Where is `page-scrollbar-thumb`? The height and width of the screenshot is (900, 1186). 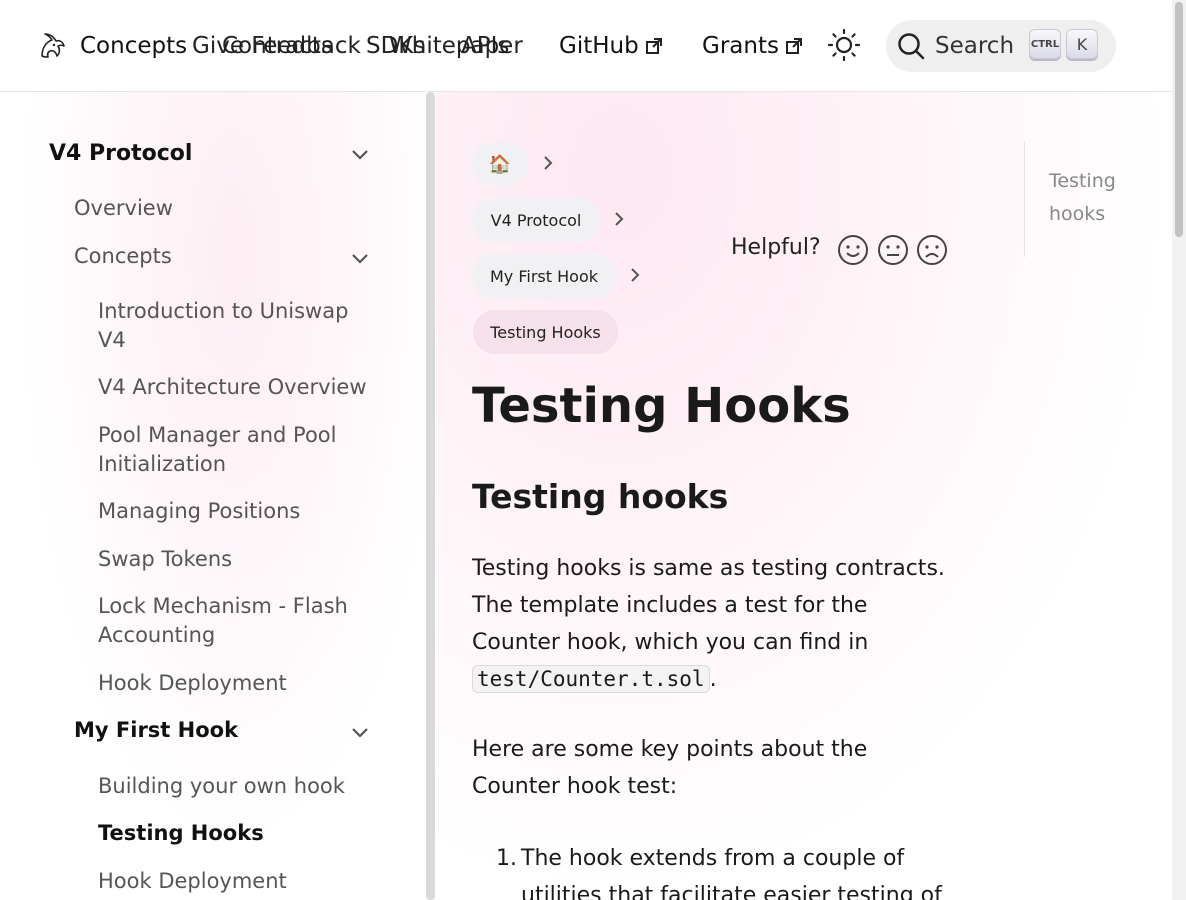 page-scrollbar-thumb is located at coordinates (1179, 119).